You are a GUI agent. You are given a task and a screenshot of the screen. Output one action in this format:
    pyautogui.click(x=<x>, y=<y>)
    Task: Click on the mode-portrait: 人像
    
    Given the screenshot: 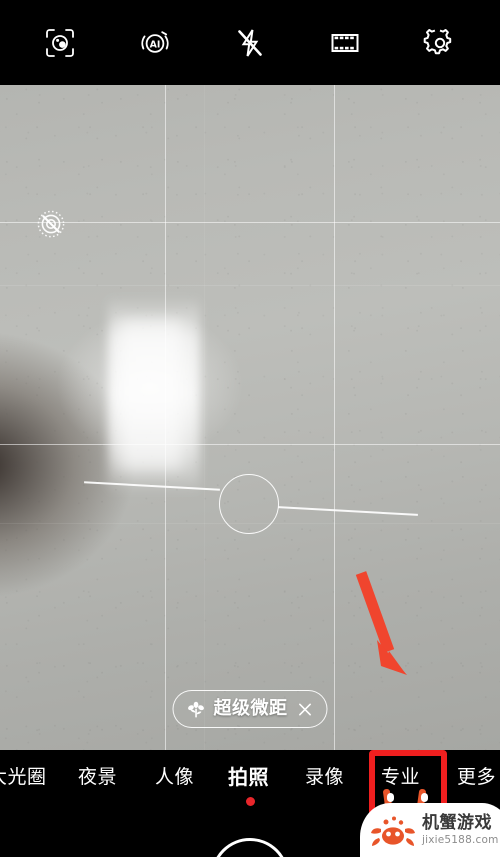 What is the action you would take?
    pyautogui.click(x=174, y=777)
    